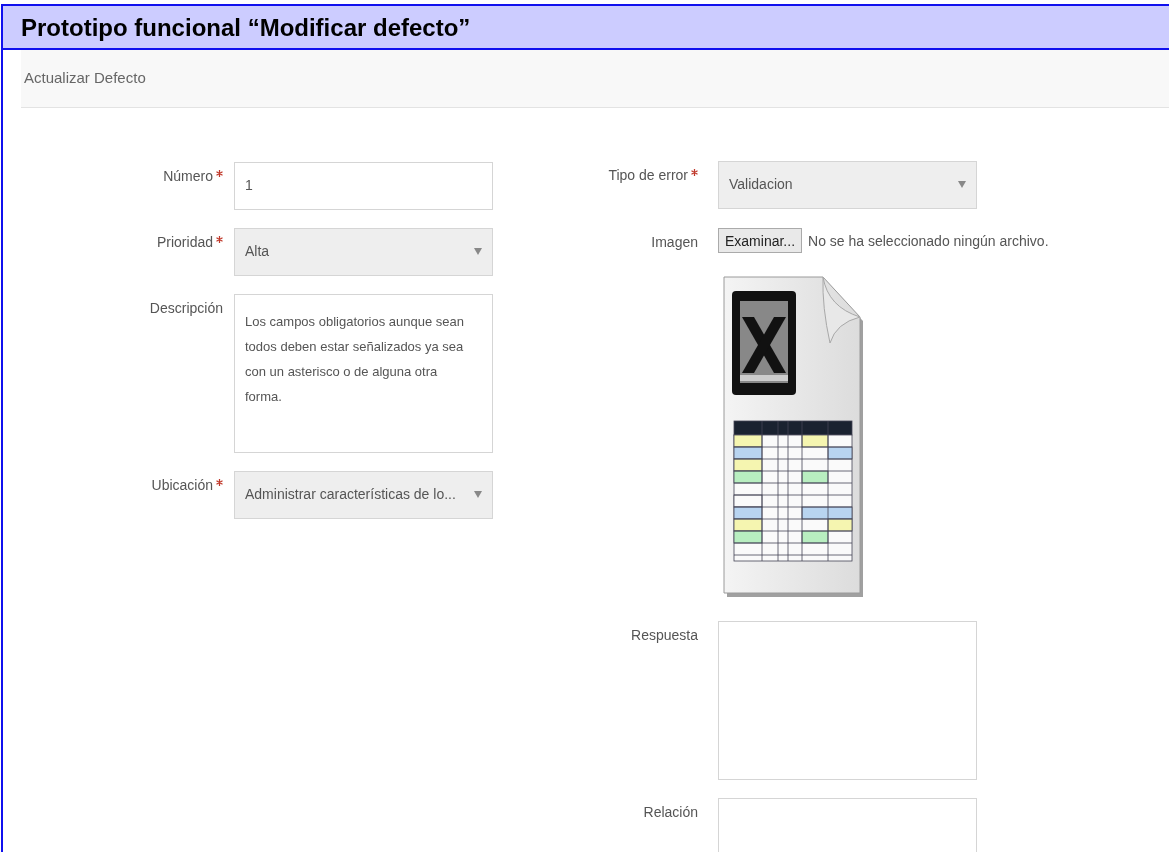  What do you see at coordinates (664, 635) in the screenshot?
I see `field-label: Respuesta` at bounding box center [664, 635].